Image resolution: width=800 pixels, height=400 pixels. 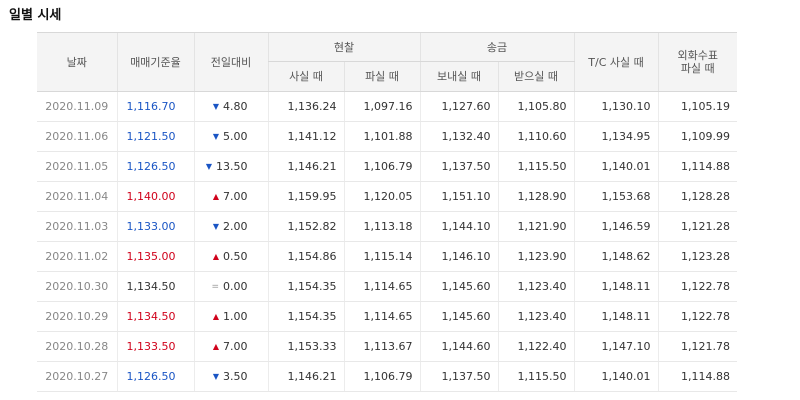 I want to click on change-value: 13.50, so click(x=232, y=166).